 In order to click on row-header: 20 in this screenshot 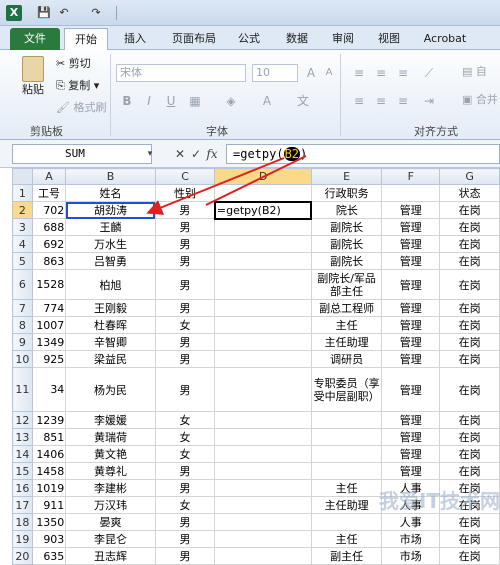, I will do `click(22, 556)`.